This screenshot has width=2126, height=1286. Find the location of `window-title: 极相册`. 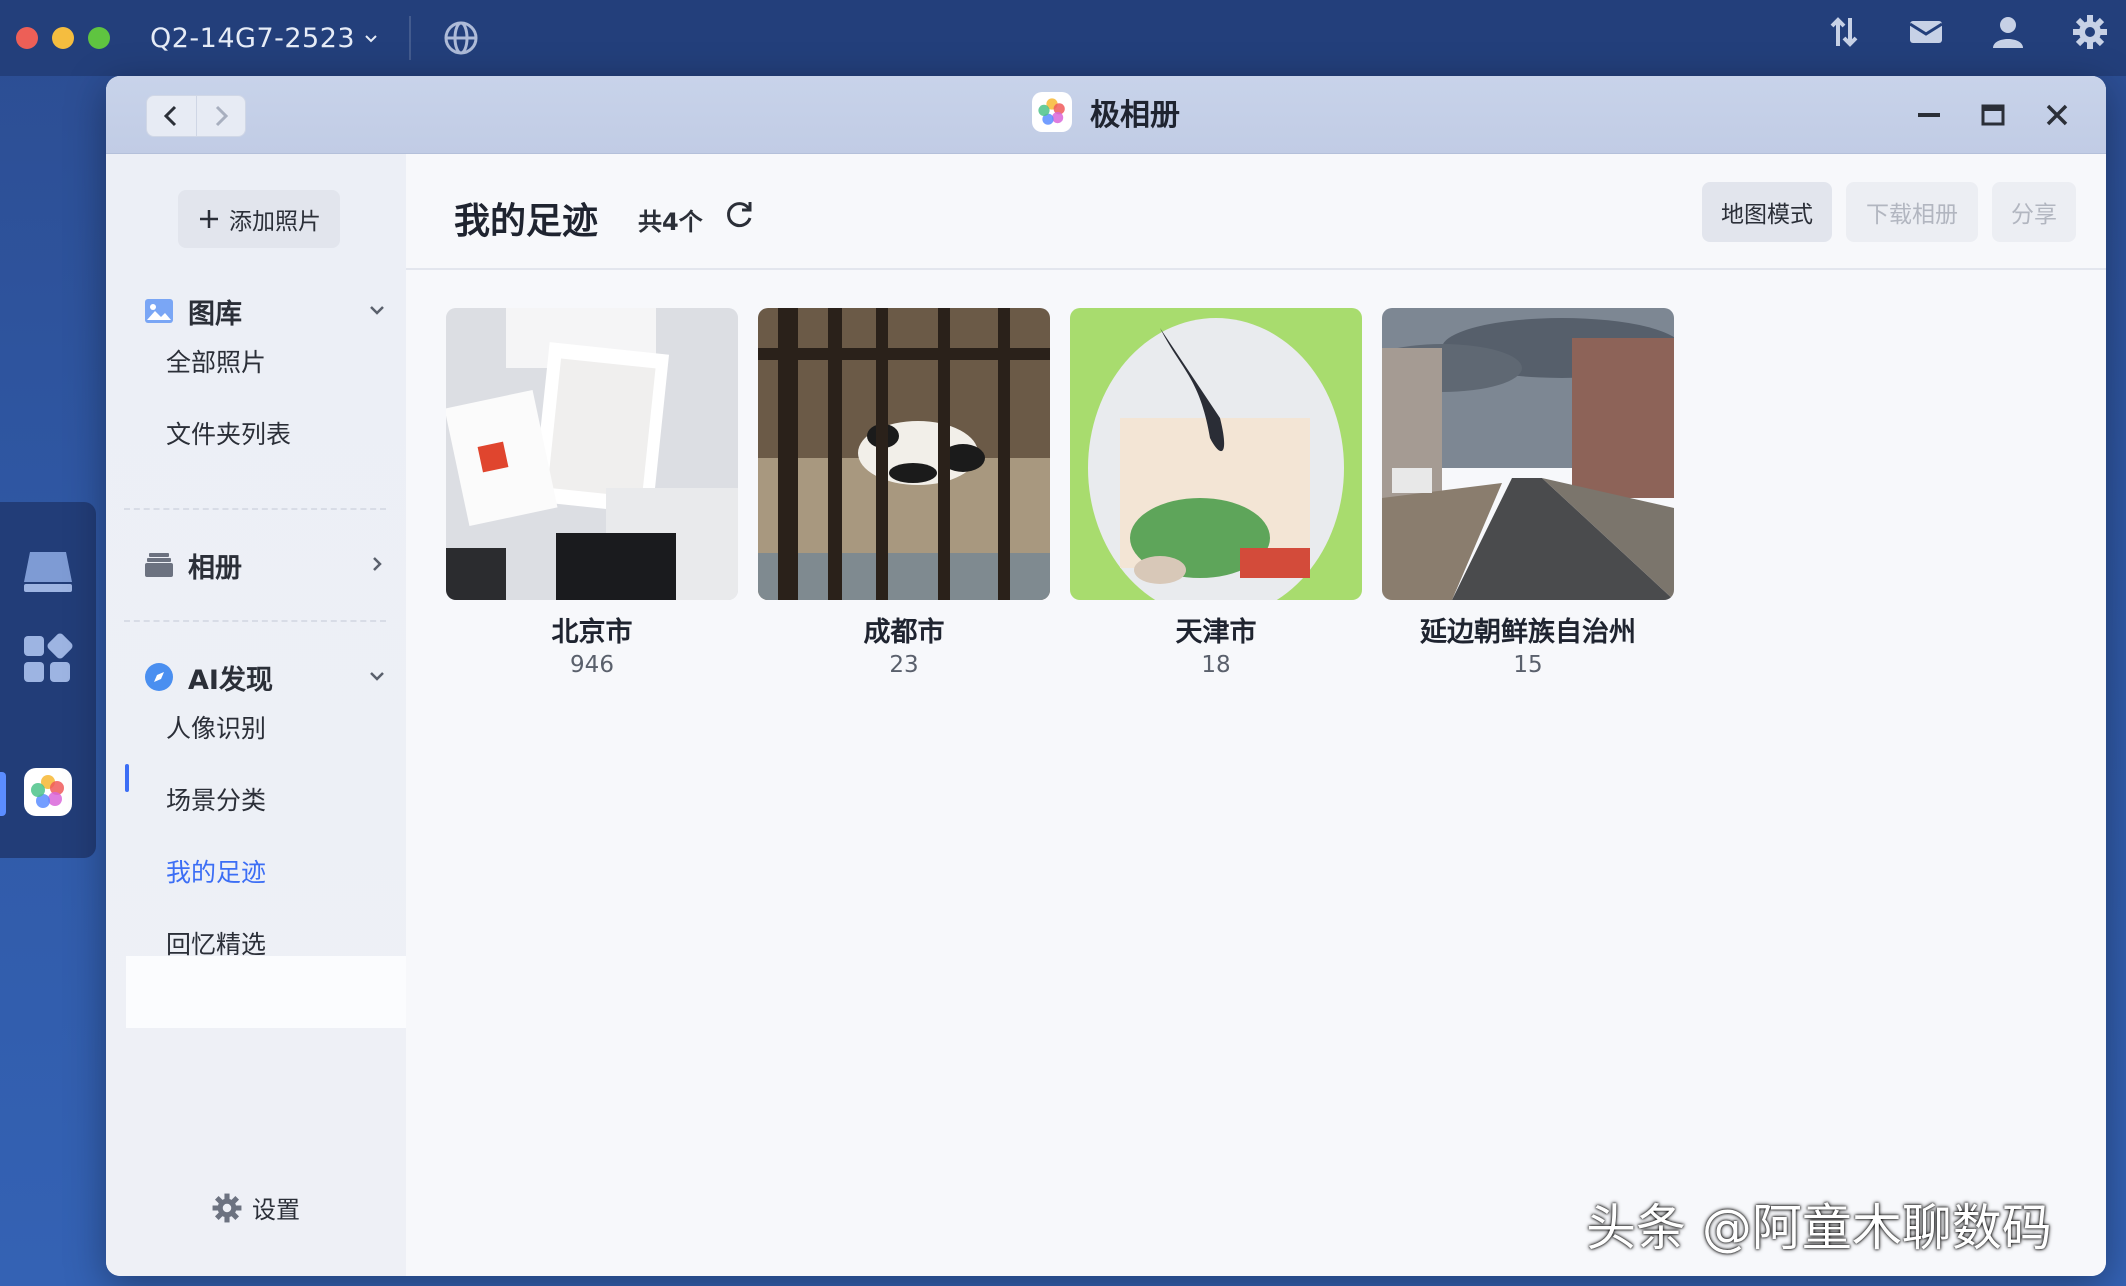

window-title: 极相册 is located at coordinates (1106, 112).